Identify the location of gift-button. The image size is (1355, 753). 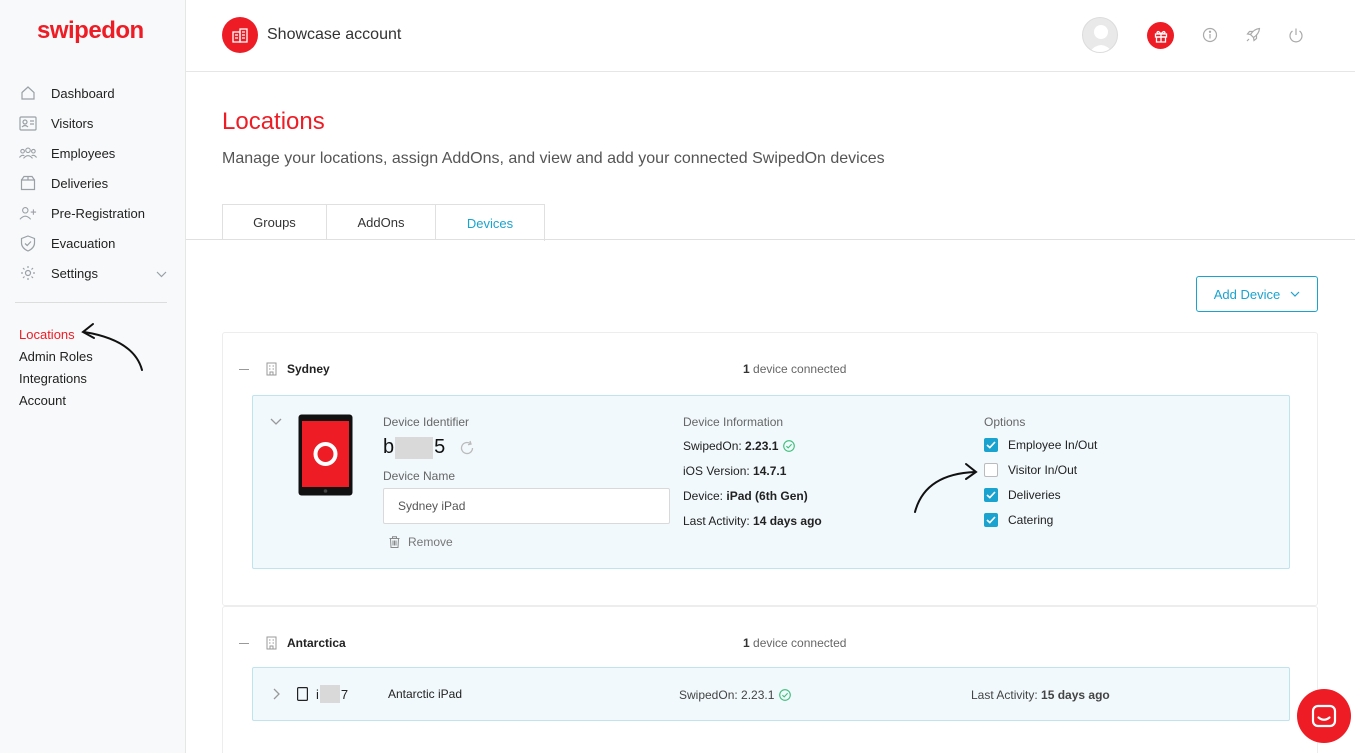
(1160, 35).